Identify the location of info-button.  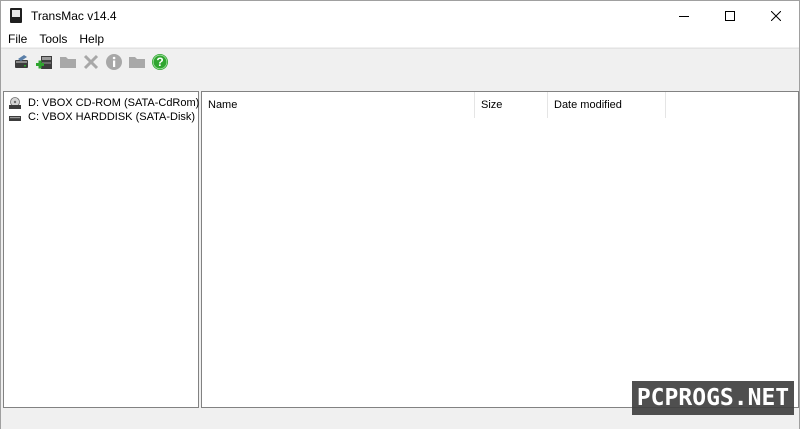
(114, 62).